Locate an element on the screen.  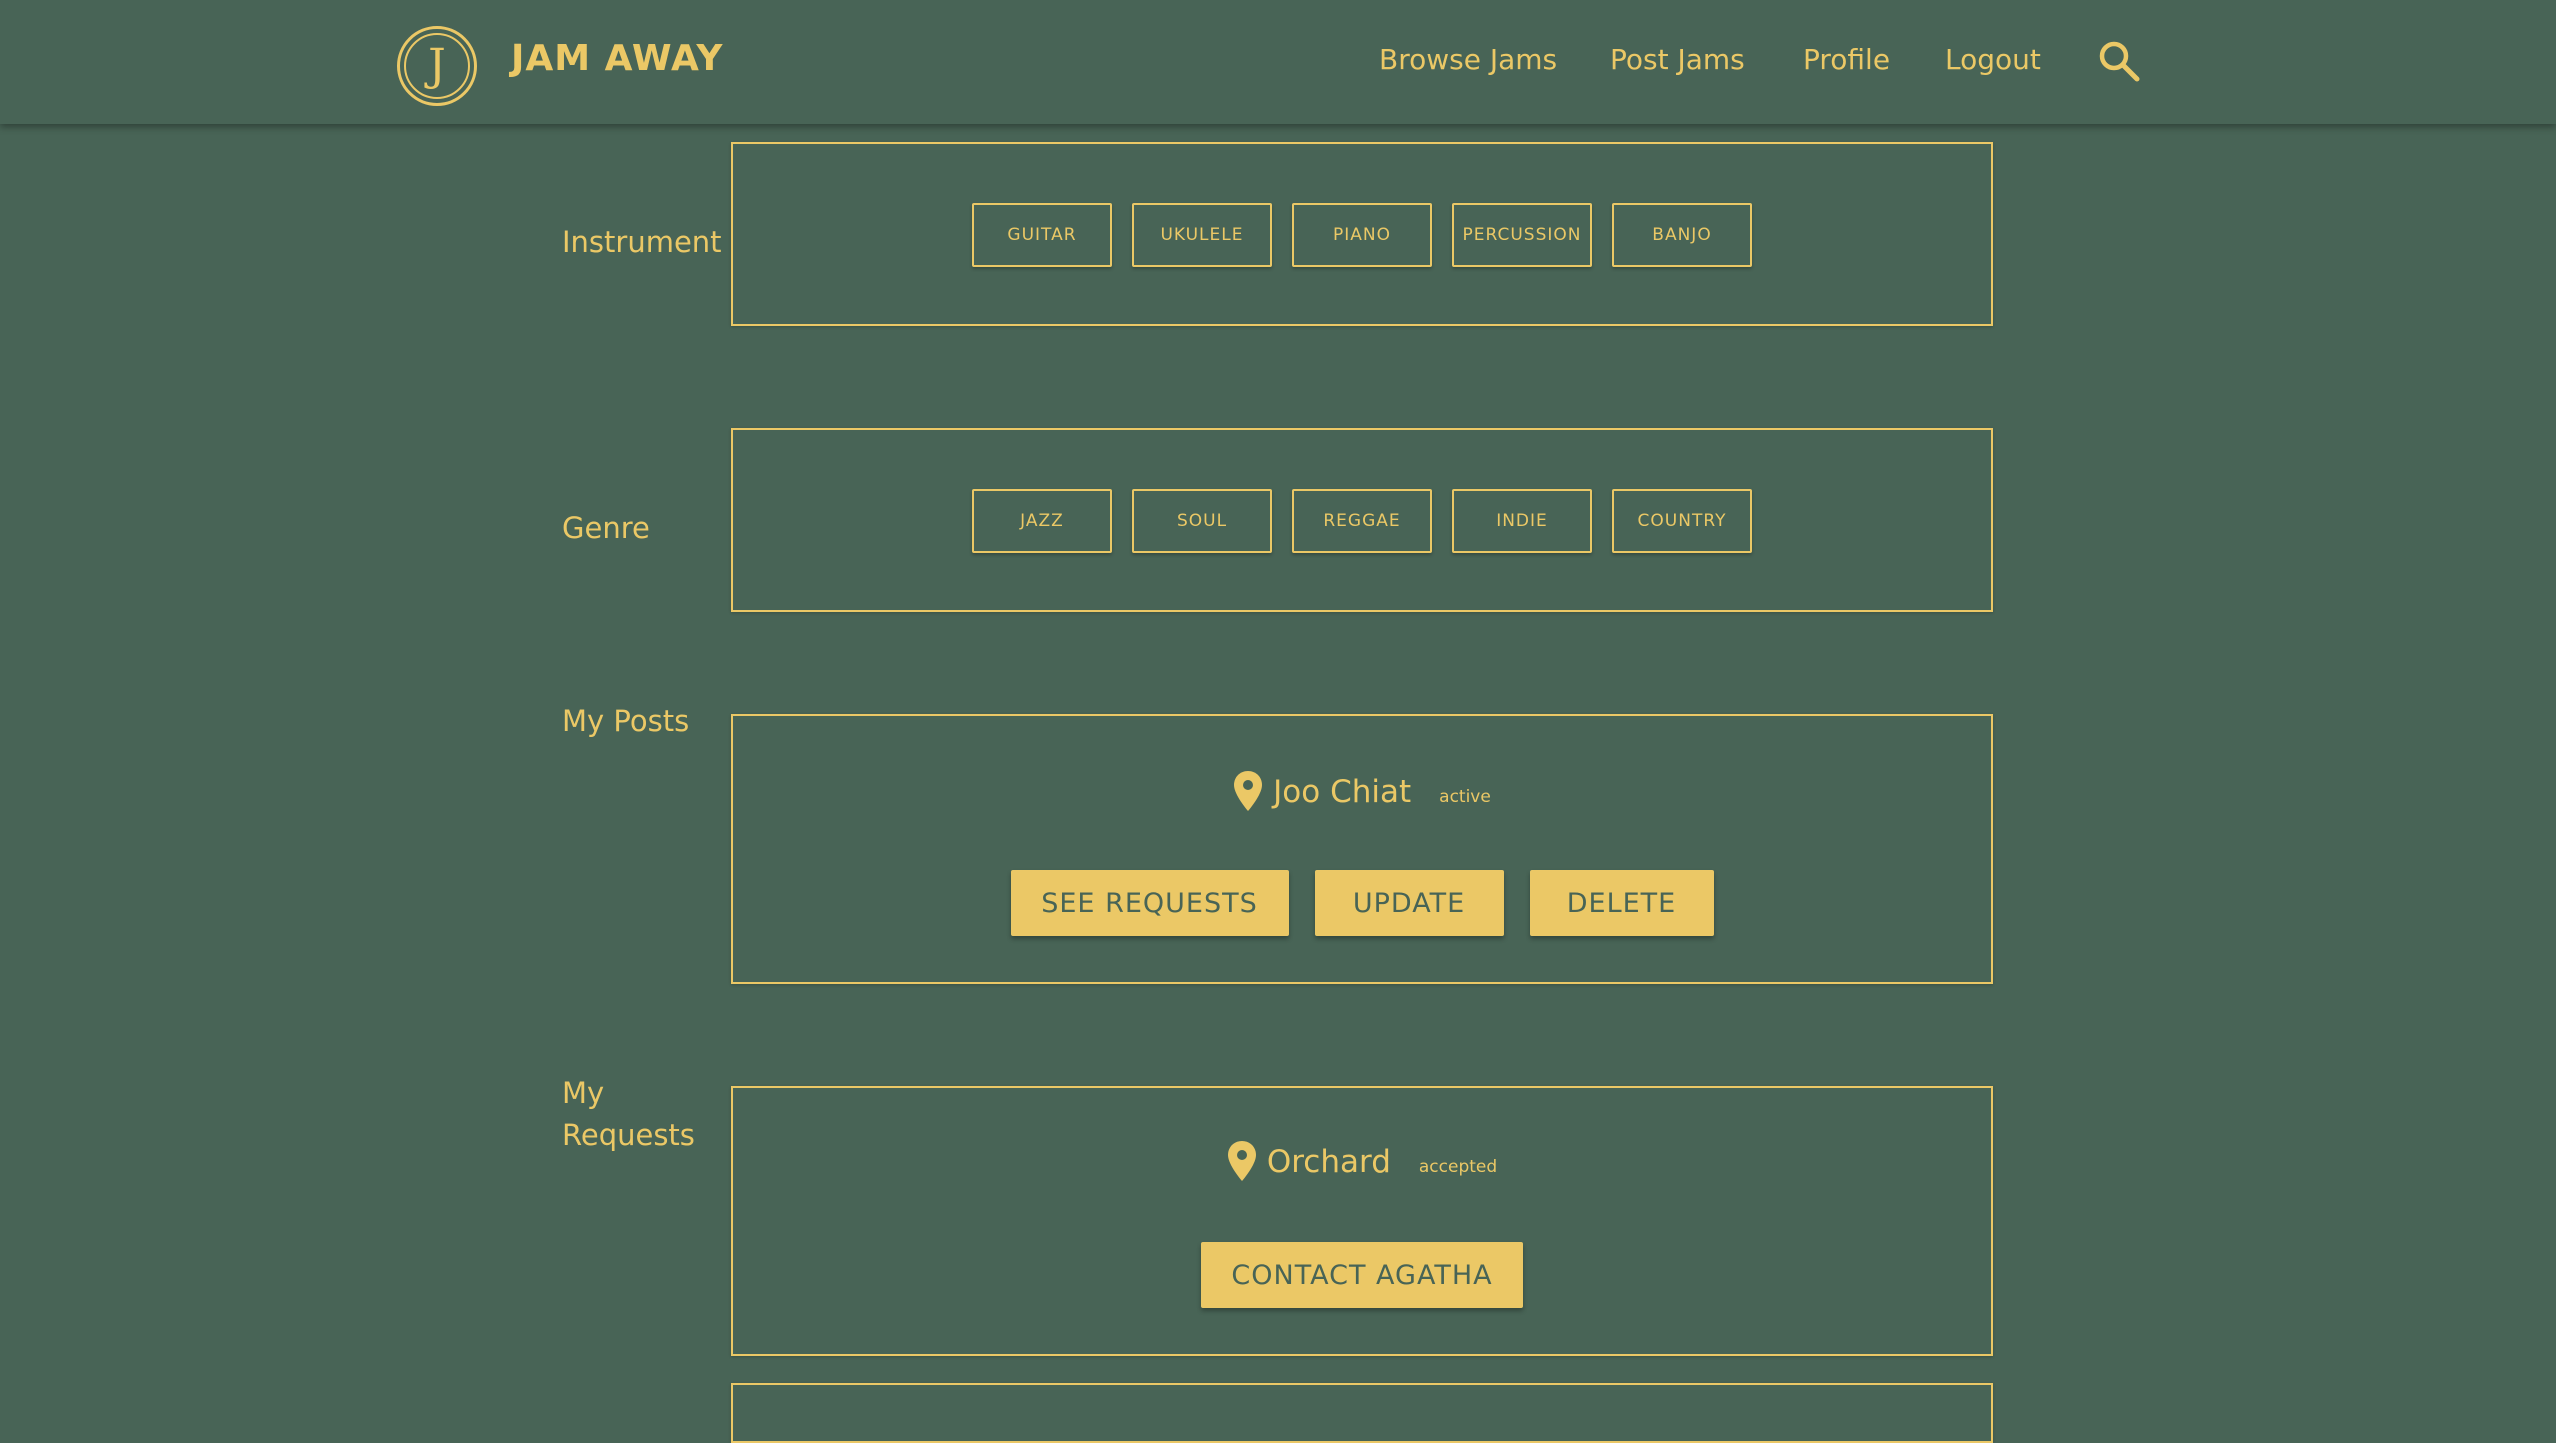
my-posts-label: My Posts is located at coordinates (626, 721).